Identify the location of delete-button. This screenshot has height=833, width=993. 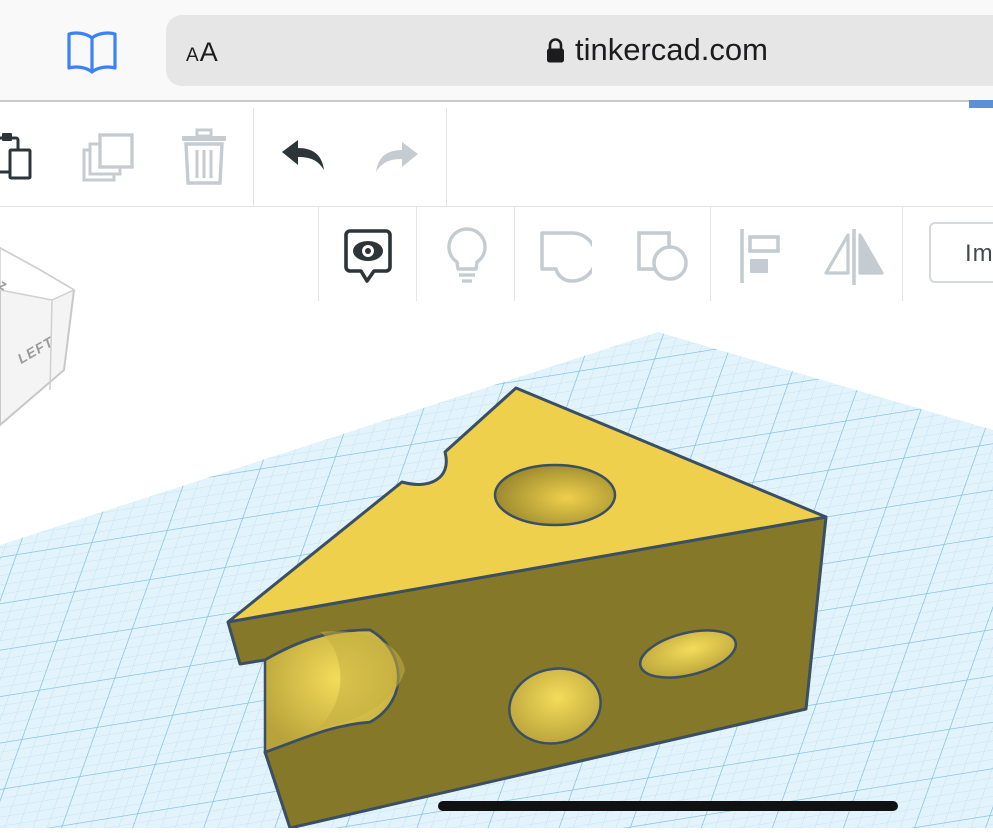
(204, 157).